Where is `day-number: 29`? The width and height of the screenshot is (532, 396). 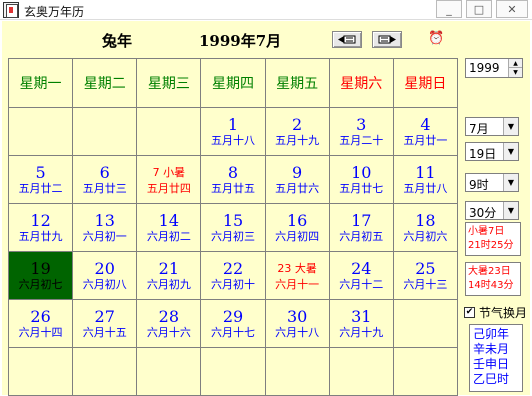
day-number: 29 is located at coordinates (233, 316).